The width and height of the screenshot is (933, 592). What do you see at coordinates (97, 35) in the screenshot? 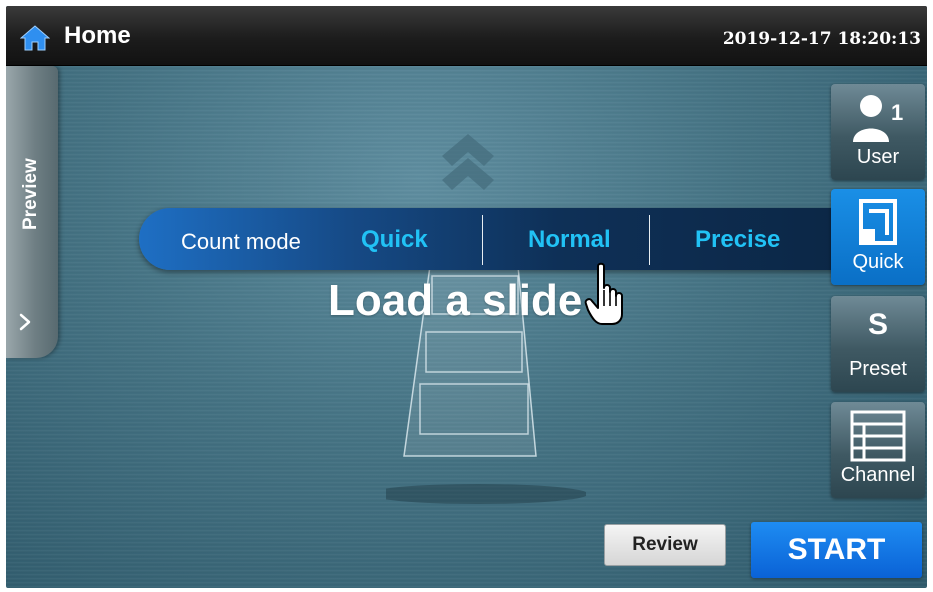
I see `page-title: Home` at bounding box center [97, 35].